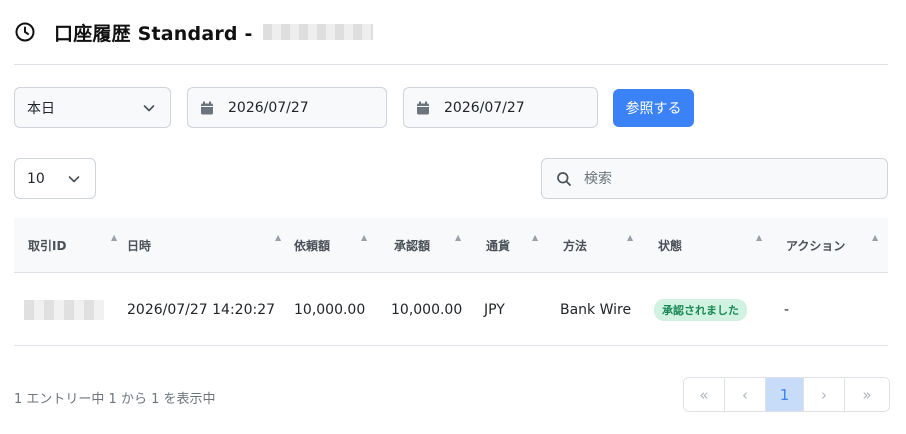 This screenshot has width=906, height=434. I want to click on submit-button: 参照する, so click(653, 108).